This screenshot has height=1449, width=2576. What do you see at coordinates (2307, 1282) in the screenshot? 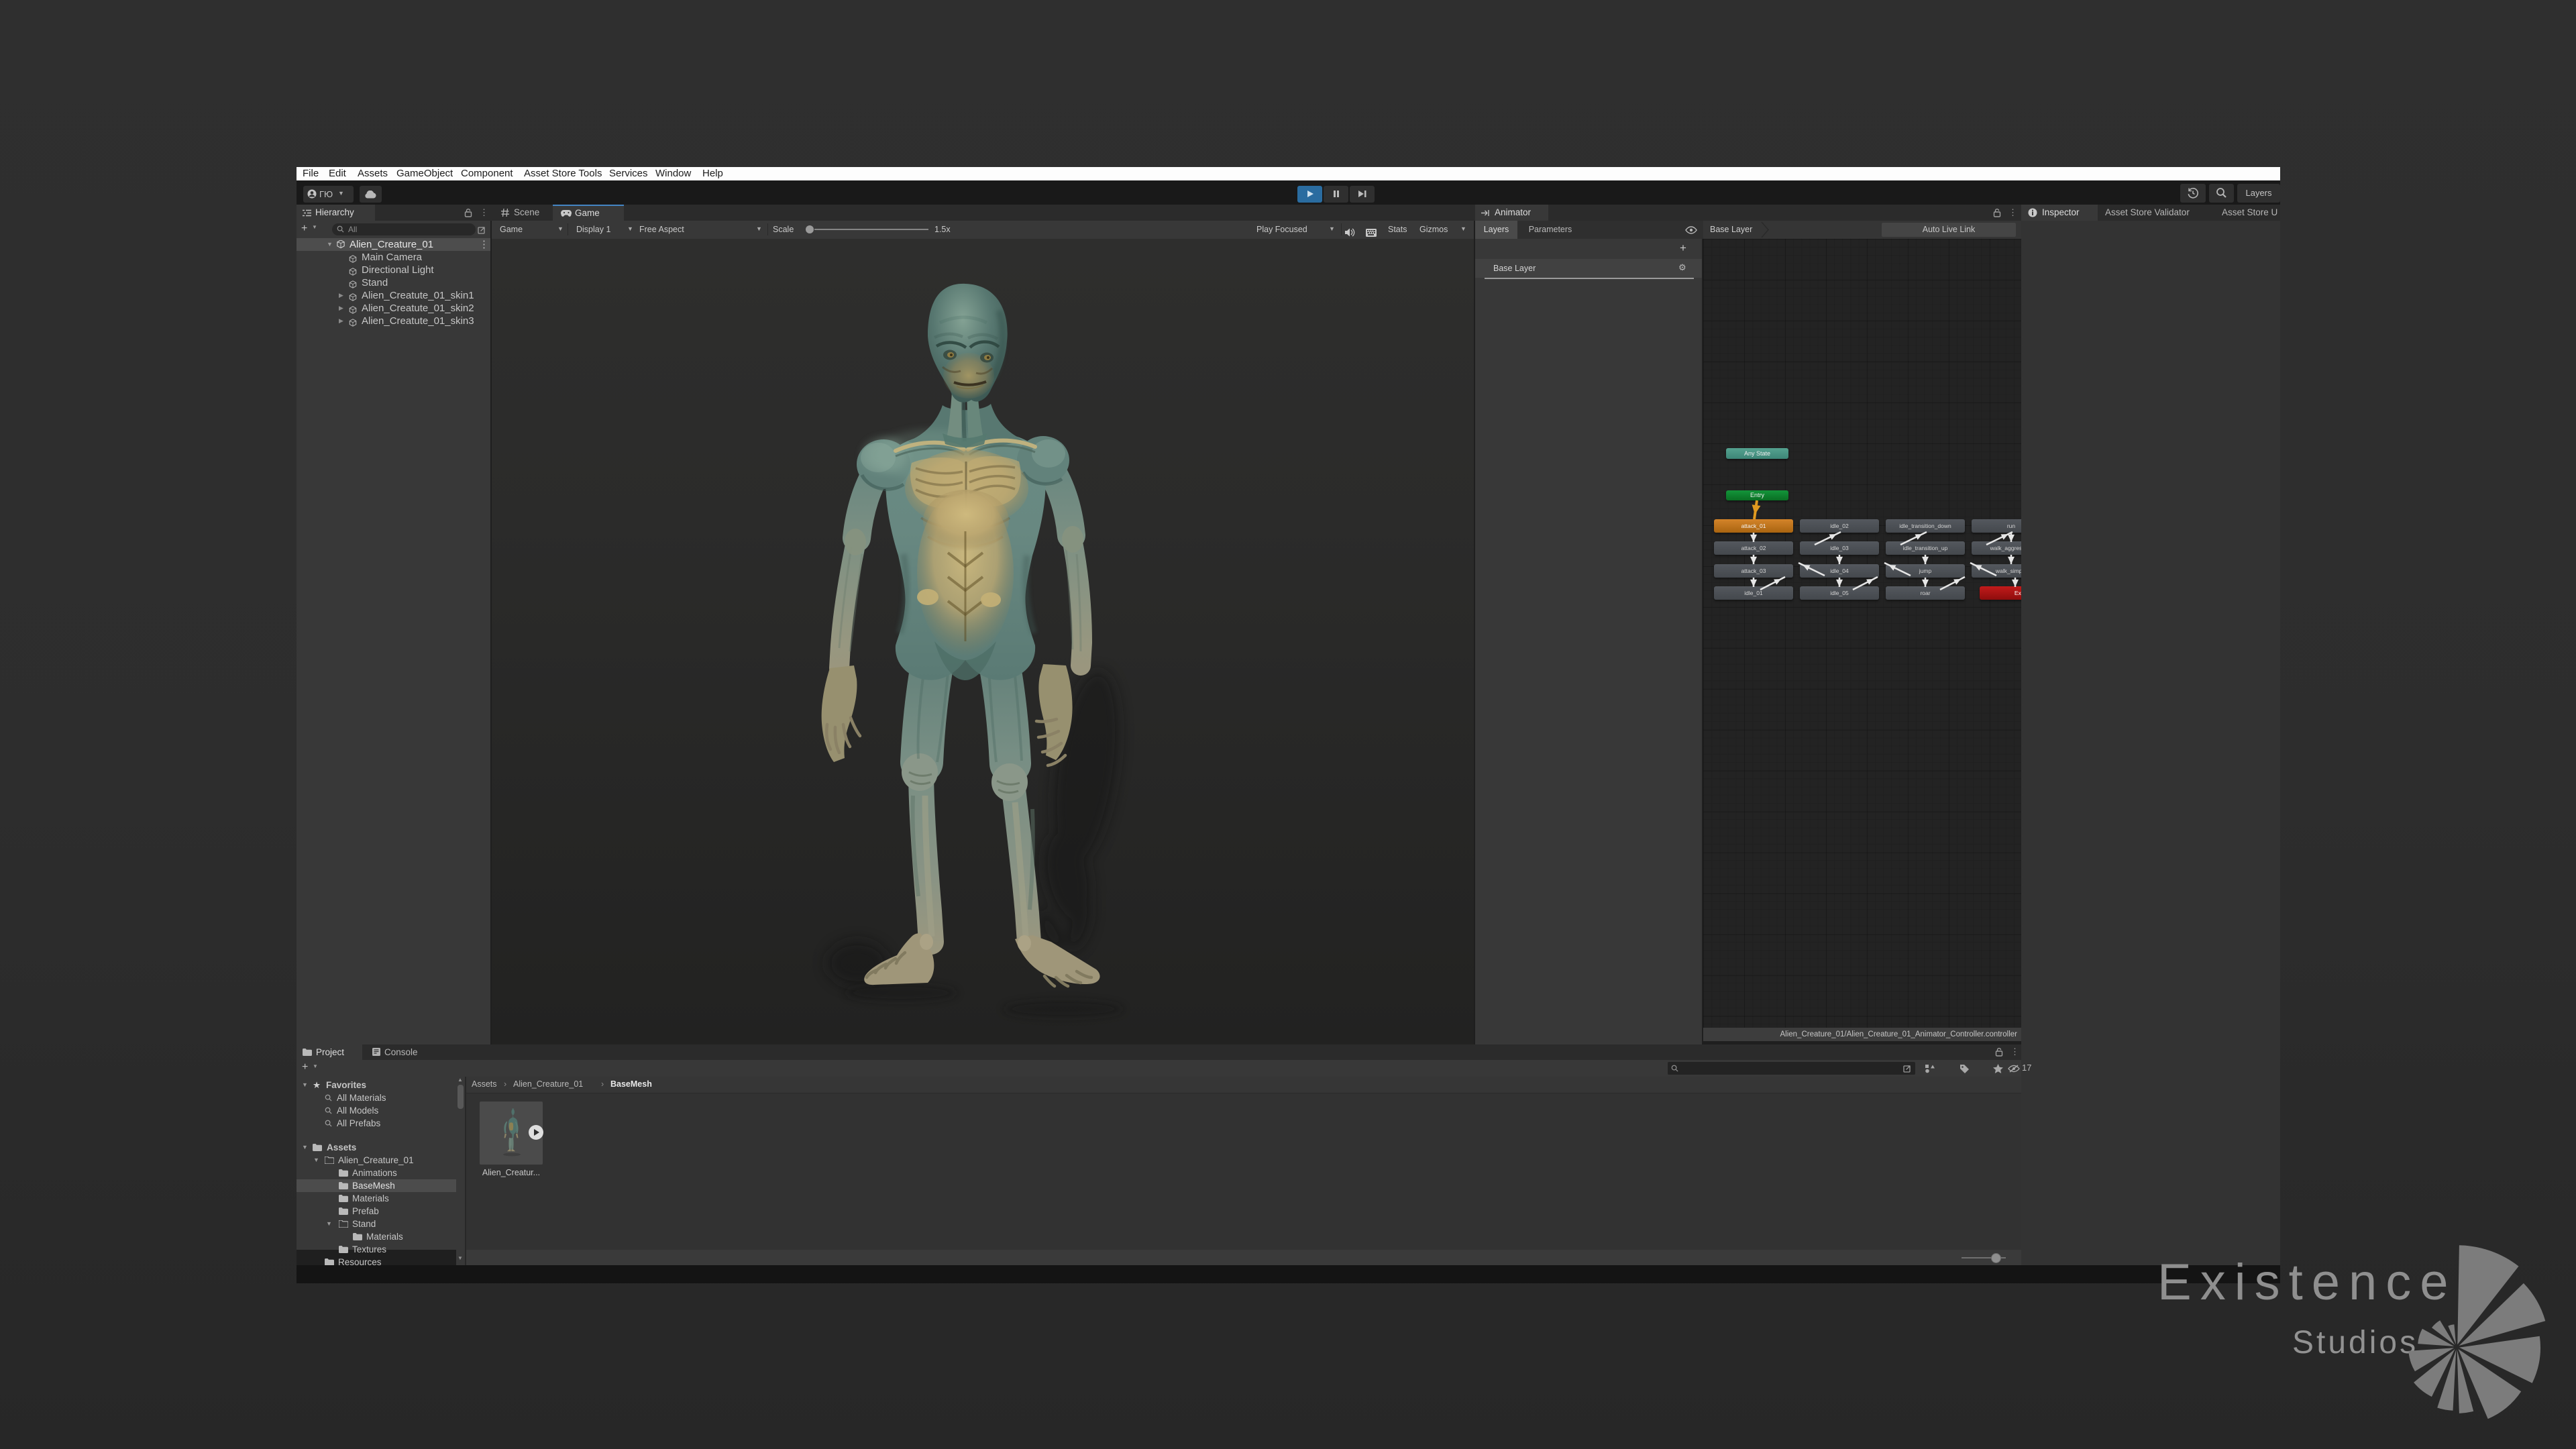
I see `svg-text: Existence` at bounding box center [2307, 1282].